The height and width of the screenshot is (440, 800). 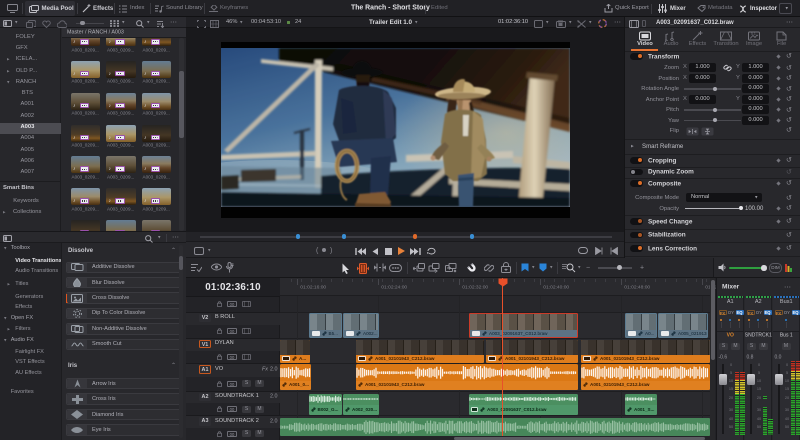 I want to click on svg-text: 5.1, so click(x=753, y=34).